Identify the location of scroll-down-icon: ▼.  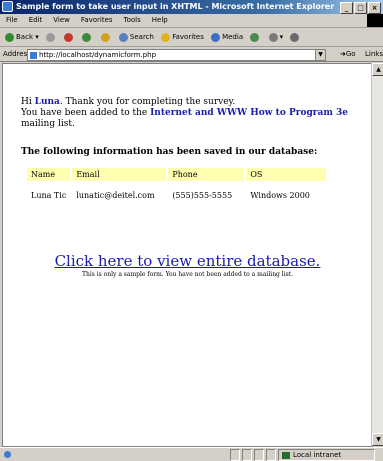
(377, 439).